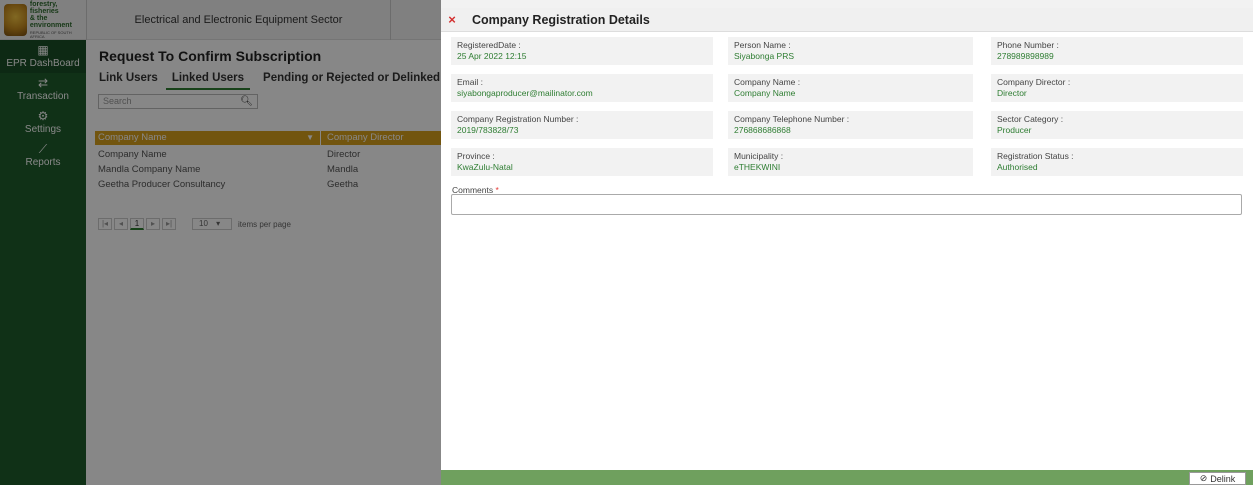  What do you see at coordinates (1012, 93) in the screenshot?
I see `field-value: Director` at bounding box center [1012, 93].